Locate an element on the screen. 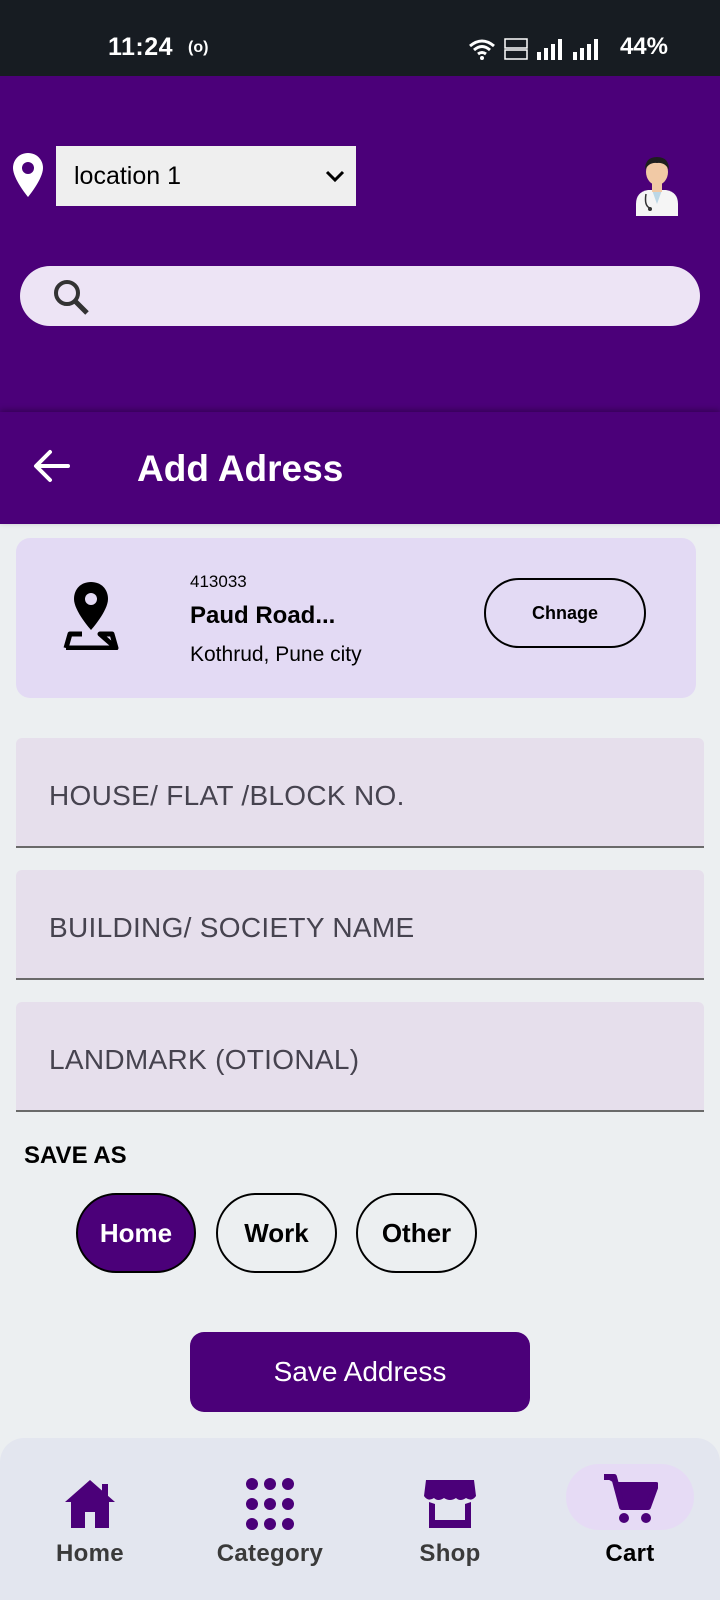 The image size is (720, 1600). chevron-down-icon is located at coordinates (335, 176).